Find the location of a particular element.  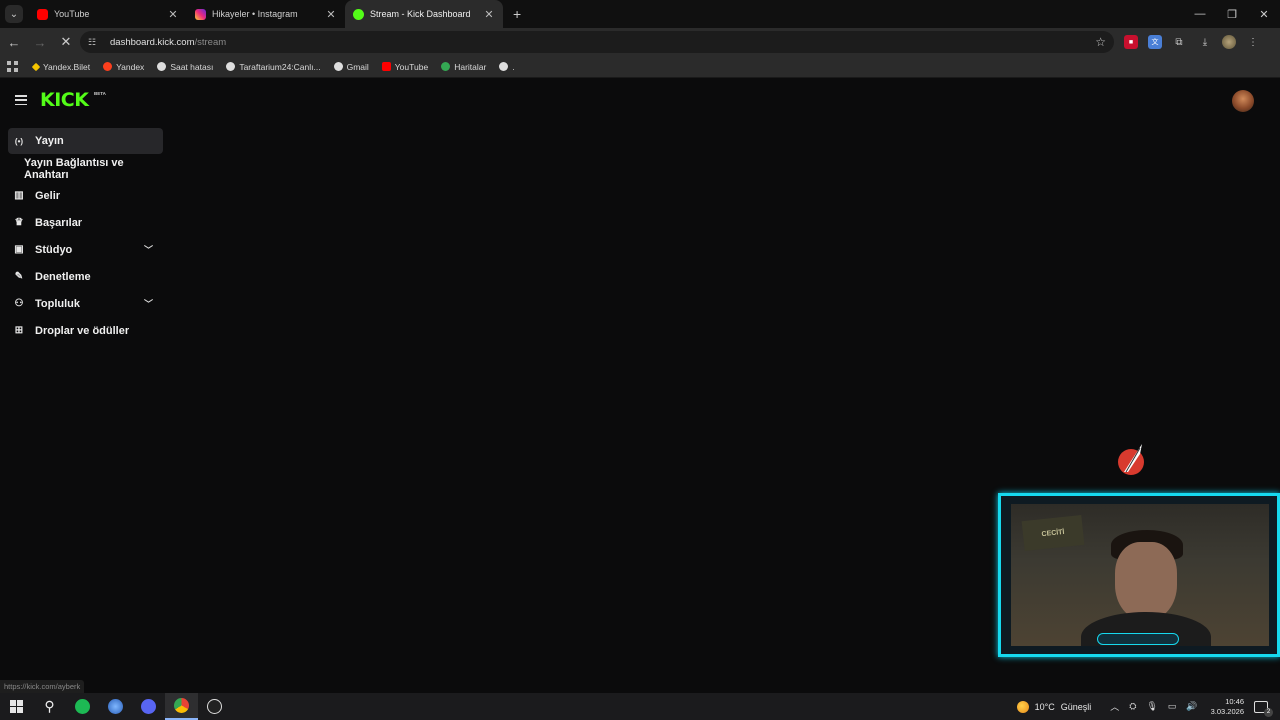

broadcast-icon: (•) is located at coordinates (19, 141).